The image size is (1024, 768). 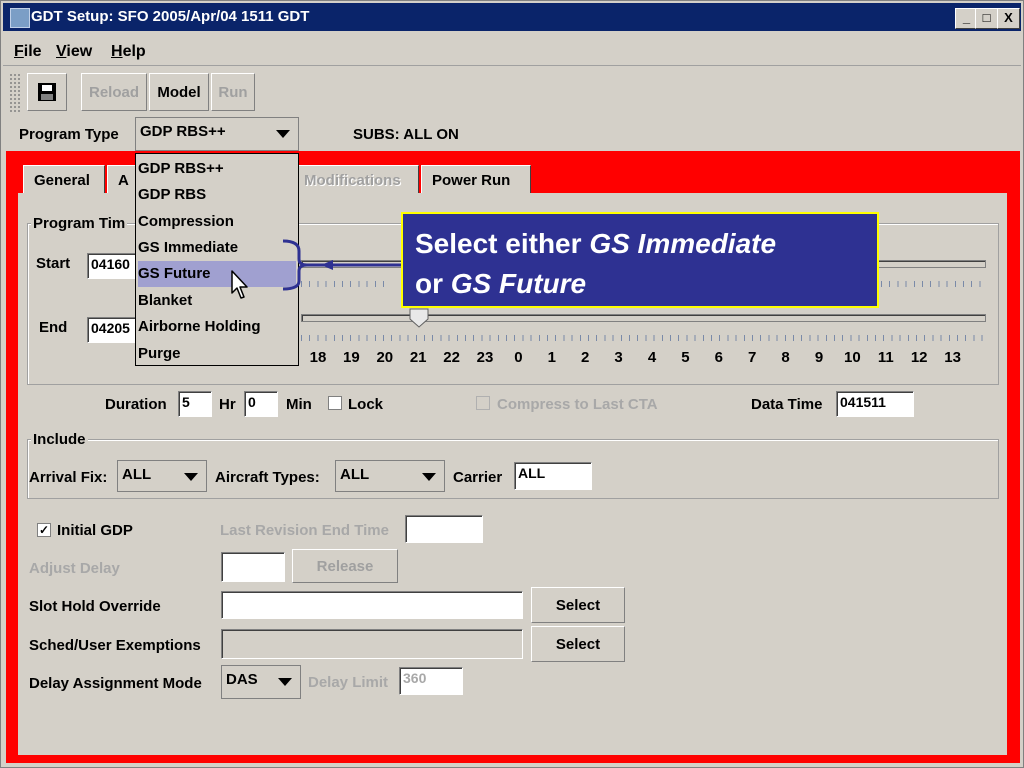 I want to click on arrival-fix-select: ALL, so click(x=162, y=476).